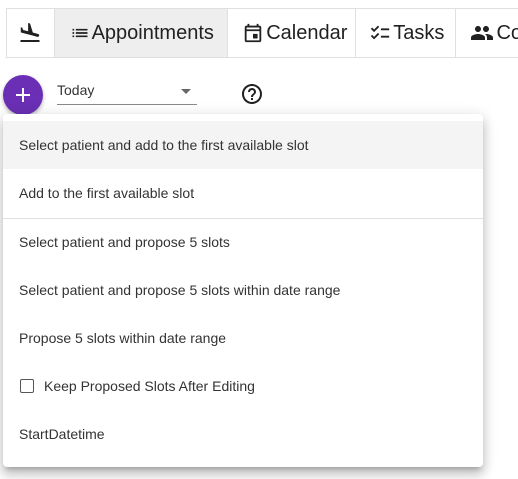 This screenshot has width=518, height=479. What do you see at coordinates (124, 242) in the screenshot?
I see `menu-item-label: Select patient and propose 5 slots` at bounding box center [124, 242].